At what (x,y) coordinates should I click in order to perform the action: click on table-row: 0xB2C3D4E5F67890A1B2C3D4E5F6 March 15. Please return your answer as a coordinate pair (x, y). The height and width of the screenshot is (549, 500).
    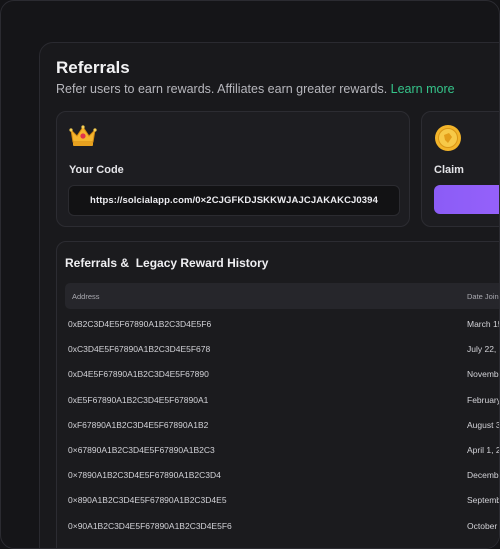
    Looking at the image, I should click on (282, 326).